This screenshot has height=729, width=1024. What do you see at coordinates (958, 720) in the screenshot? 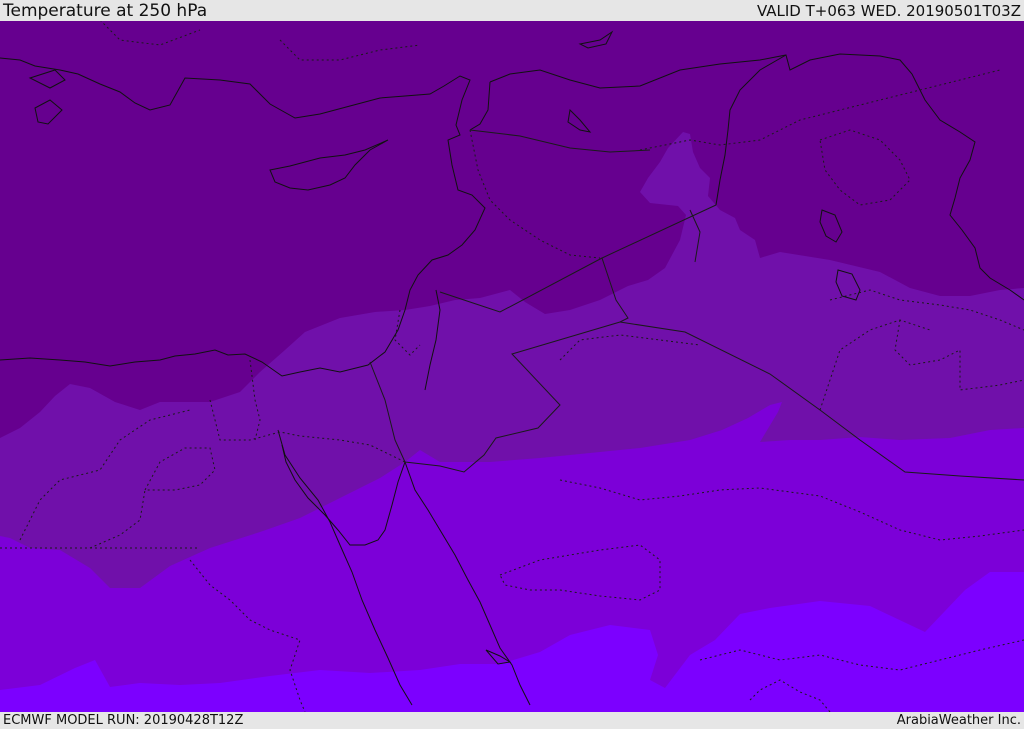
I see `credit-label: ArabiaWeather Inc.` at bounding box center [958, 720].